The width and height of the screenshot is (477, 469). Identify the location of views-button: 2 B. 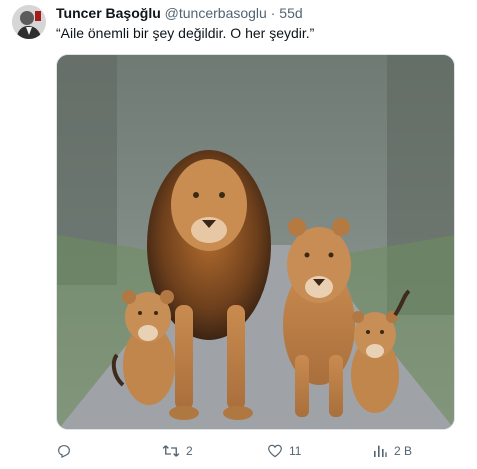
(392, 451).